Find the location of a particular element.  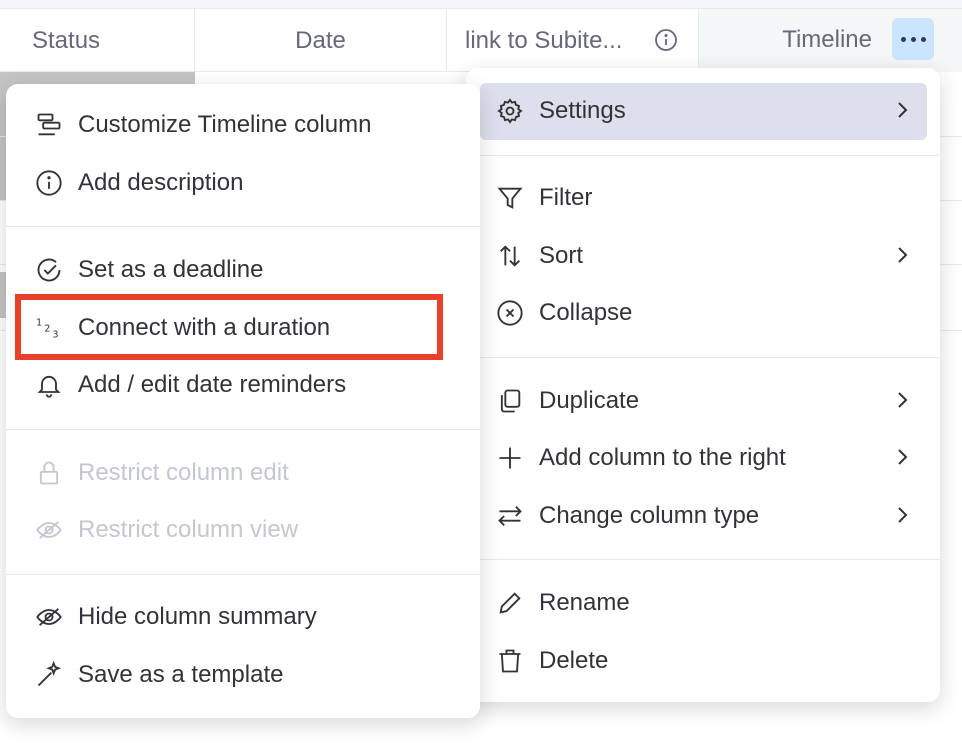

menu-item-filter: Filter is located at coordinates (703, 198).